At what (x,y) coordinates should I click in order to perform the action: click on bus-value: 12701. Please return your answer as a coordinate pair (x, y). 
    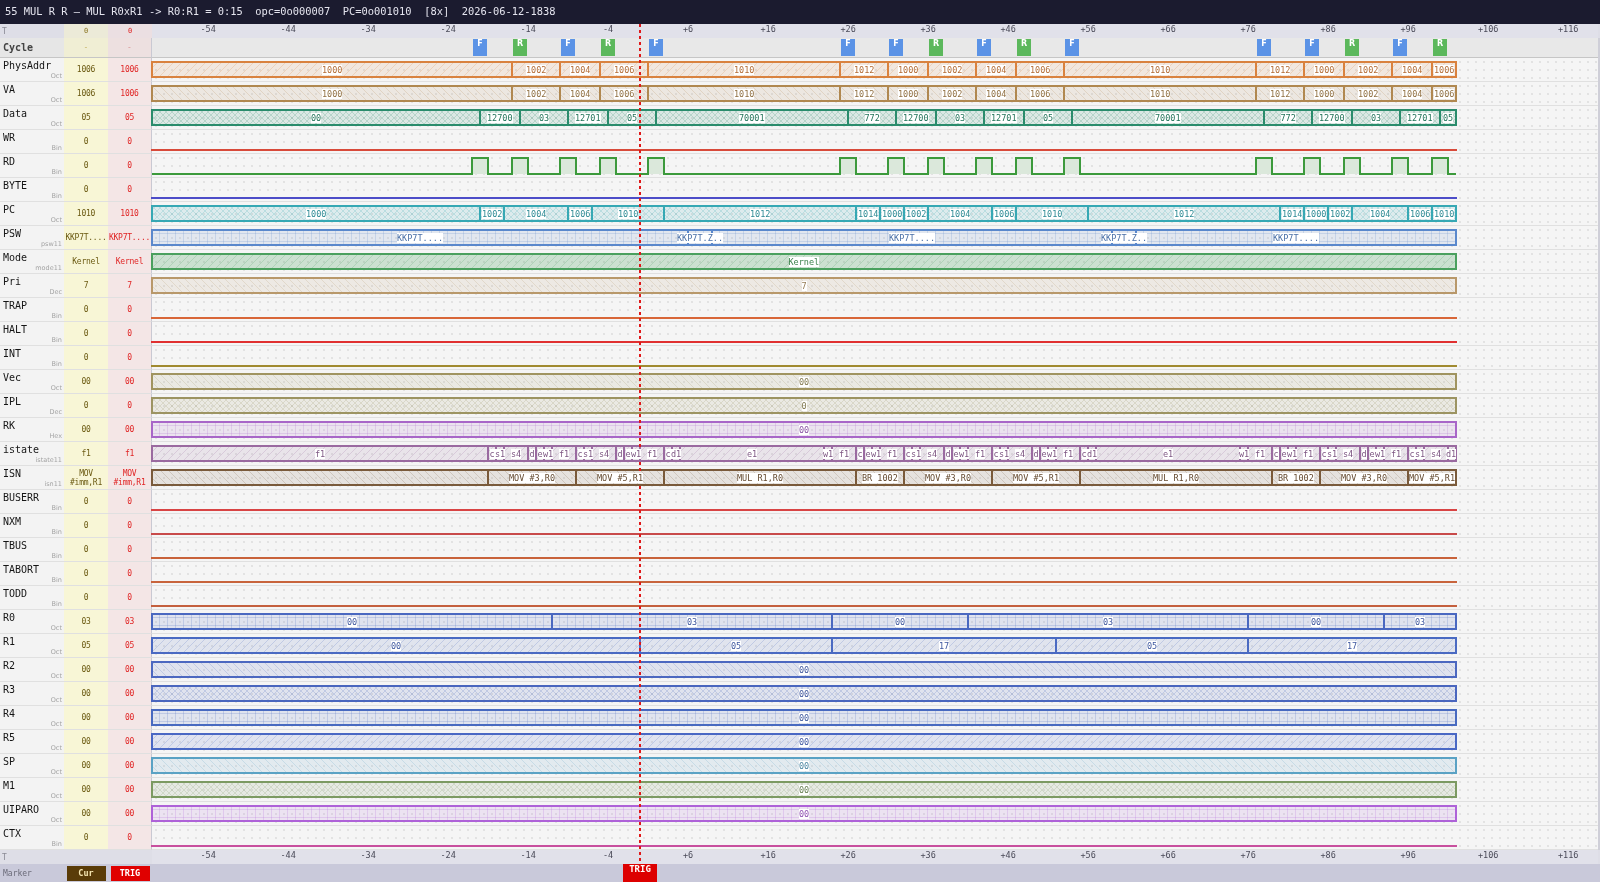
    Looking at the image, I should click on (588, 117).